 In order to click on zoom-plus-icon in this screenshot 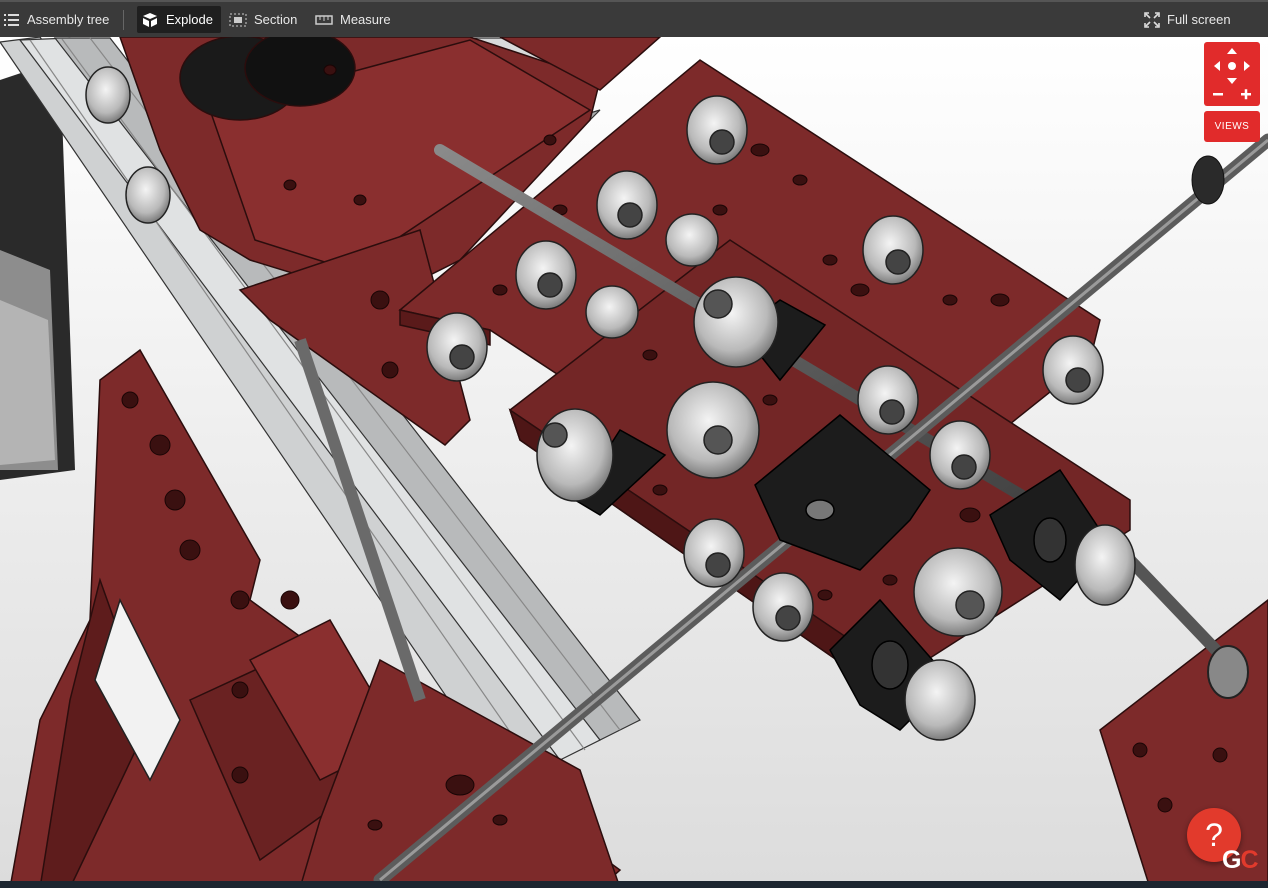, I will do `click(1246, 94)`.